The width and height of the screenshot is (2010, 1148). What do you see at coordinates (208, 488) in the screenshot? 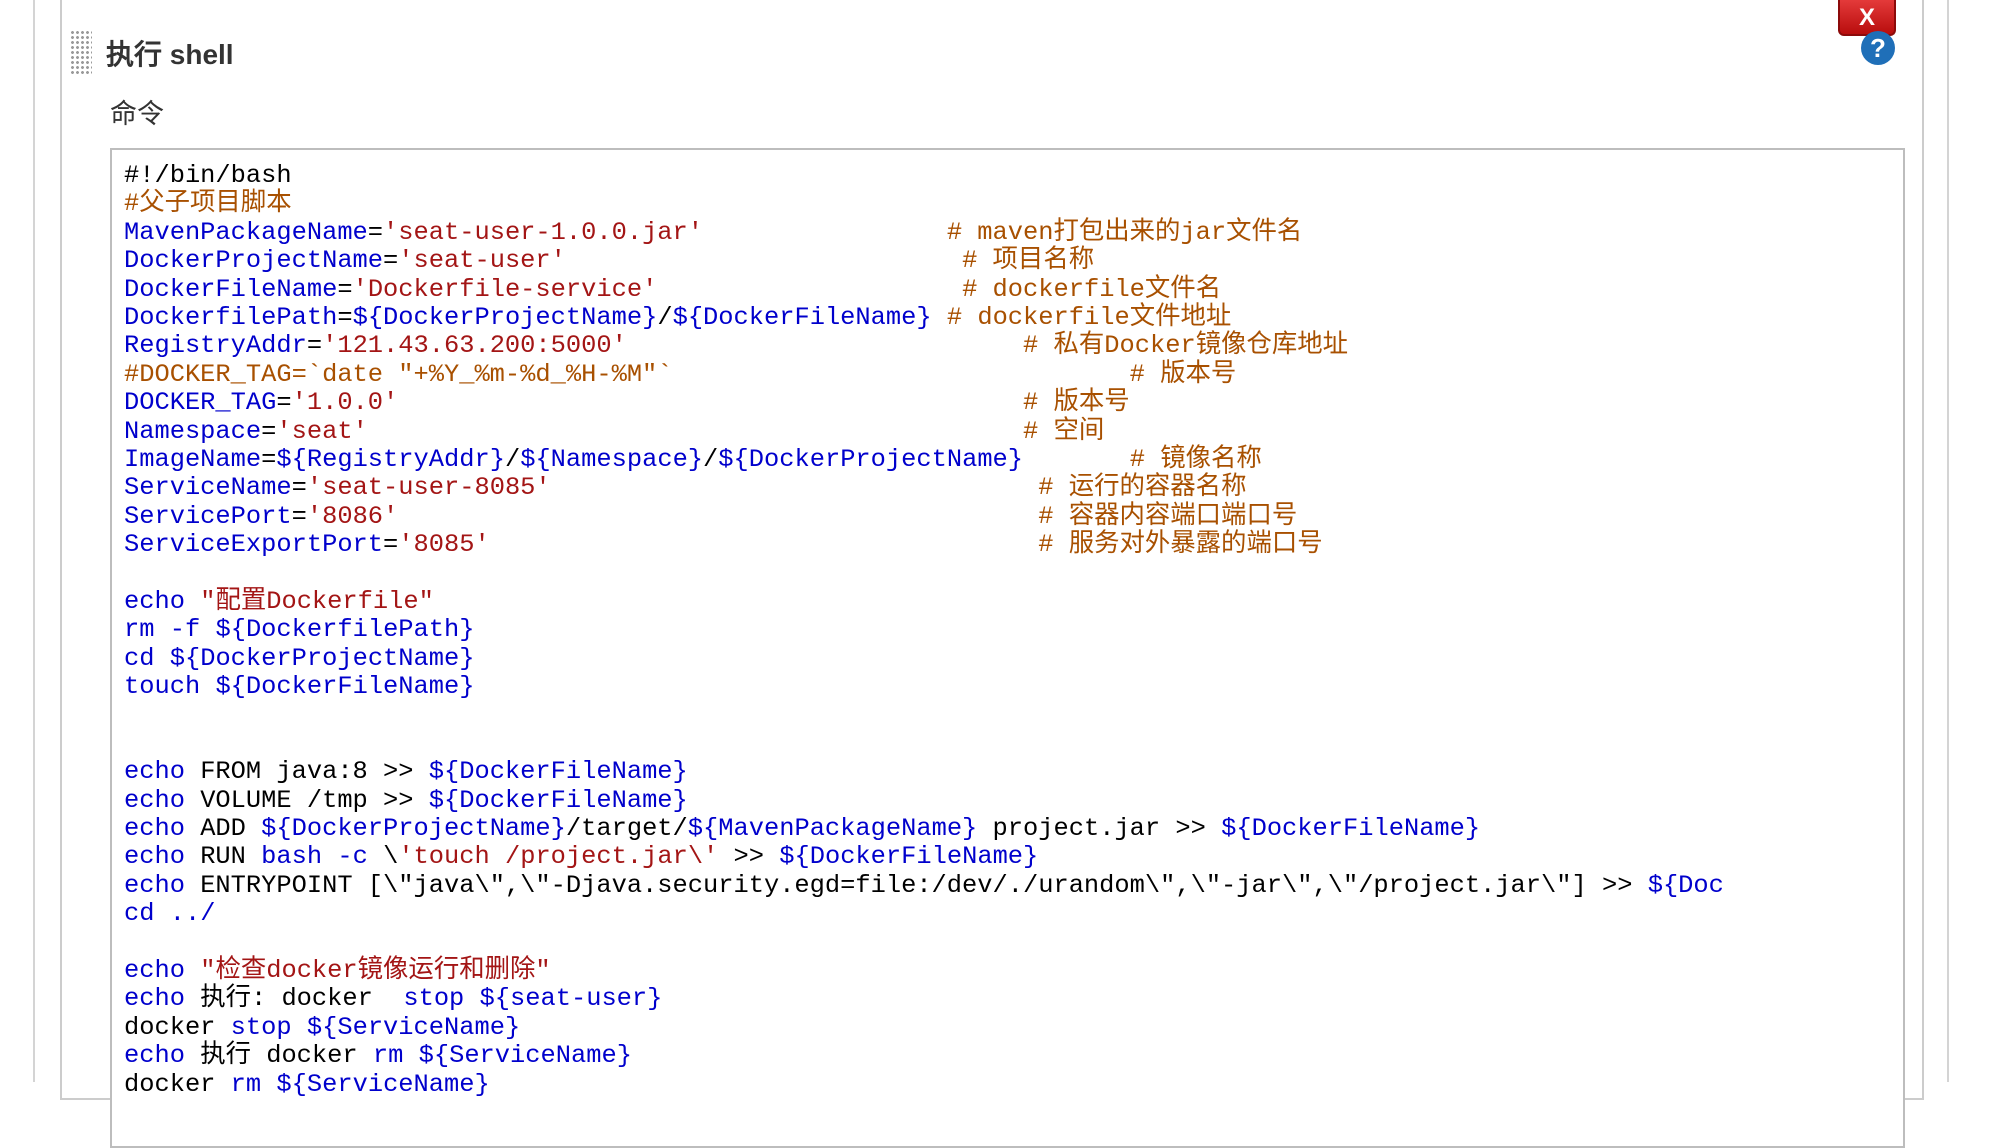
I see `code-token: ServiceName` at bounding box center [208, 488].